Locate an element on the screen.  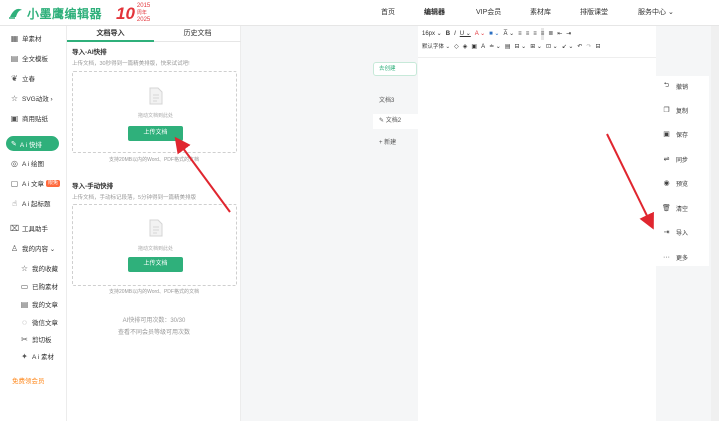
arrow-to-upload is located at coordinates (202, 174).